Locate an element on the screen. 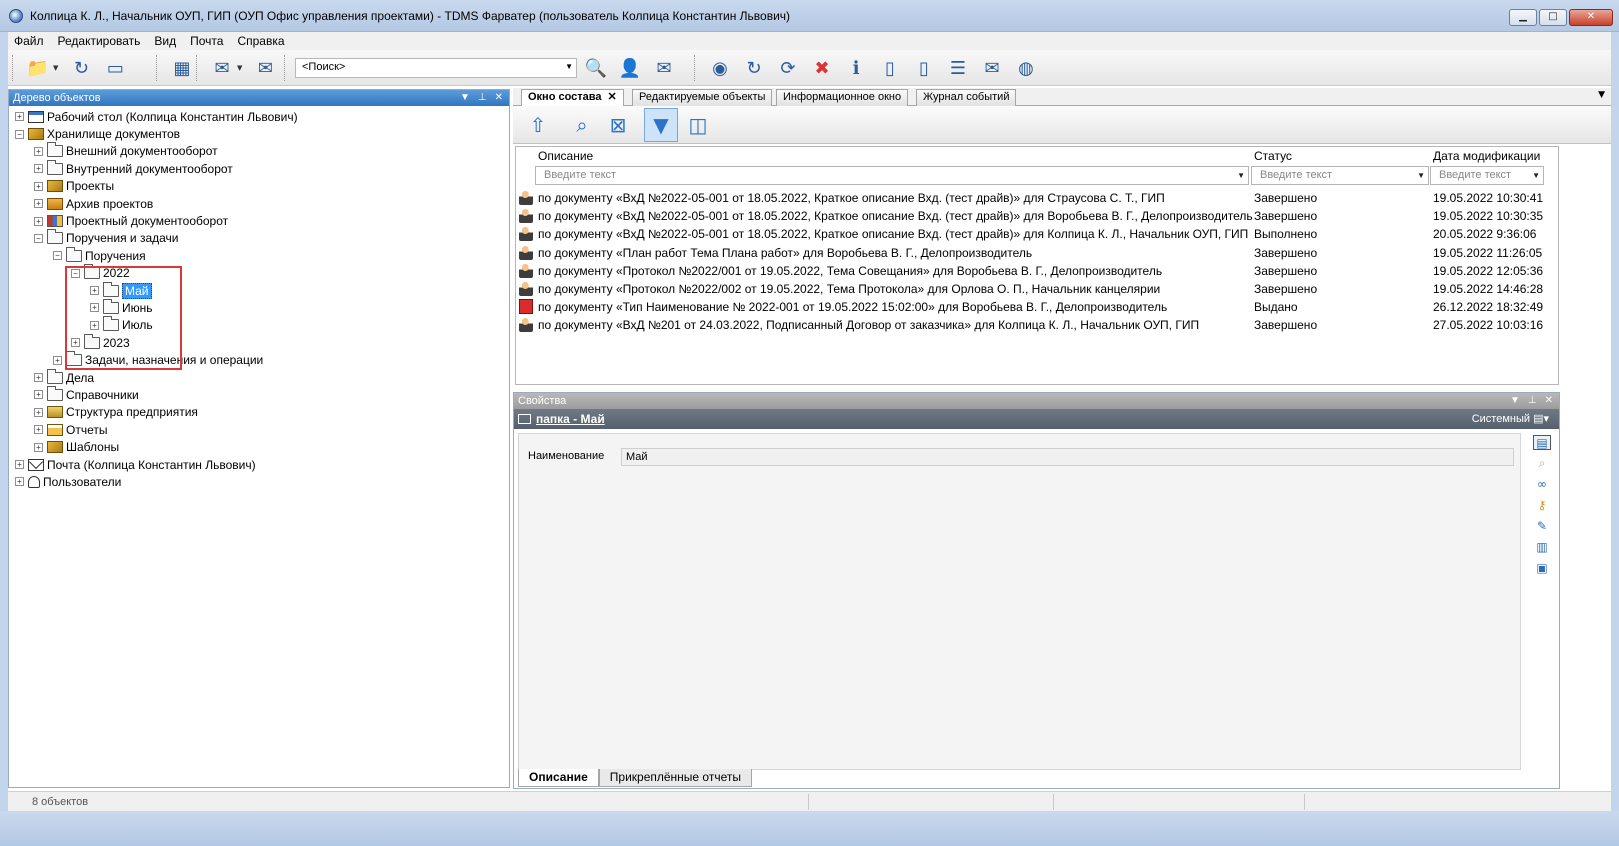 This screenshot has width=1619, height=846. menu-file: Файл is located at coordinates (29, 41).